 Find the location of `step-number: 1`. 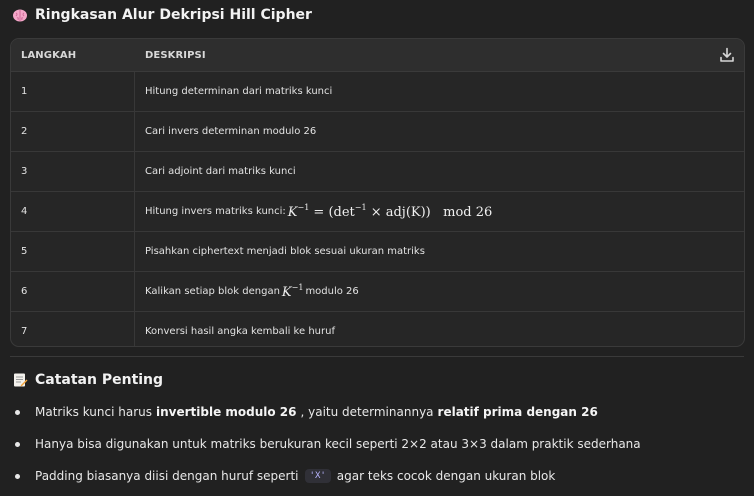

step-number: 1 is located at coordinates (73, 91).